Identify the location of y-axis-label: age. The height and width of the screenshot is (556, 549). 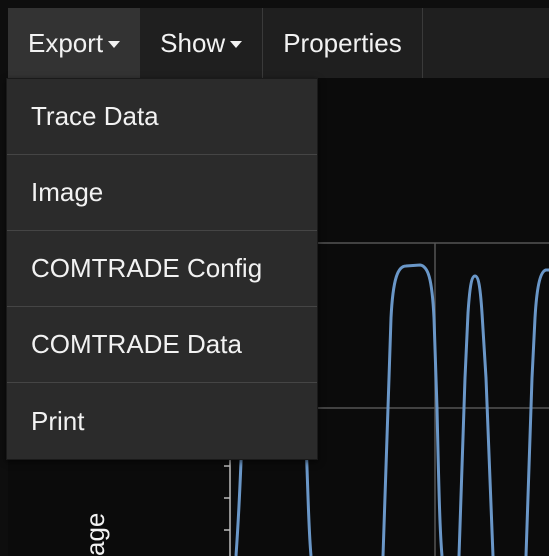
(95, 534).